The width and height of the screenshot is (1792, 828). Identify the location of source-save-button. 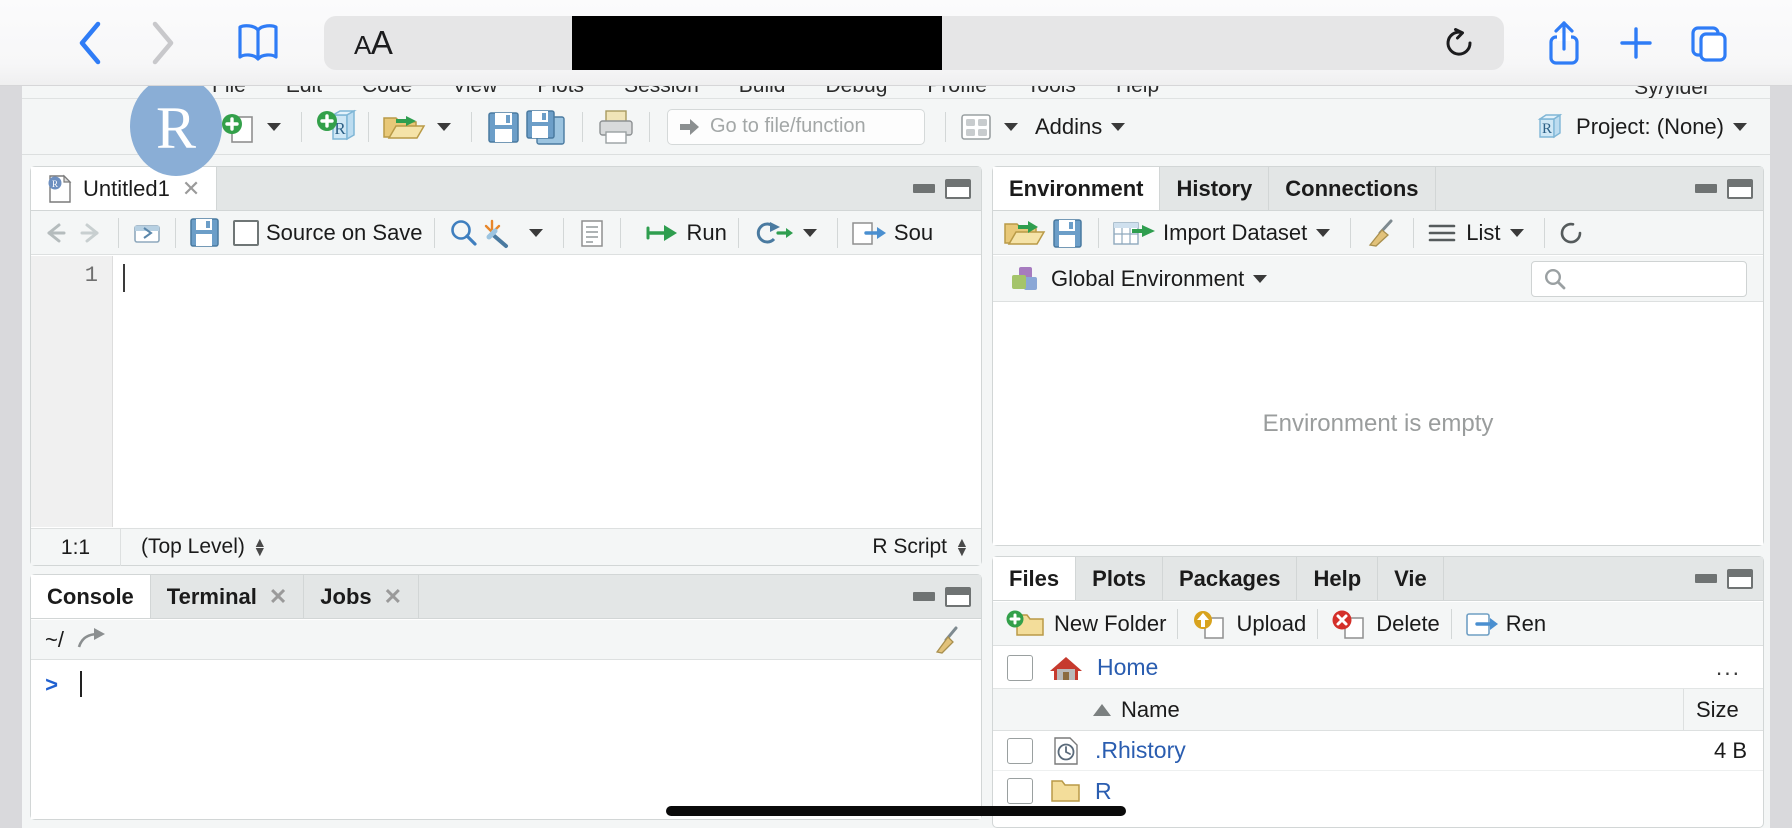
(205, 232).